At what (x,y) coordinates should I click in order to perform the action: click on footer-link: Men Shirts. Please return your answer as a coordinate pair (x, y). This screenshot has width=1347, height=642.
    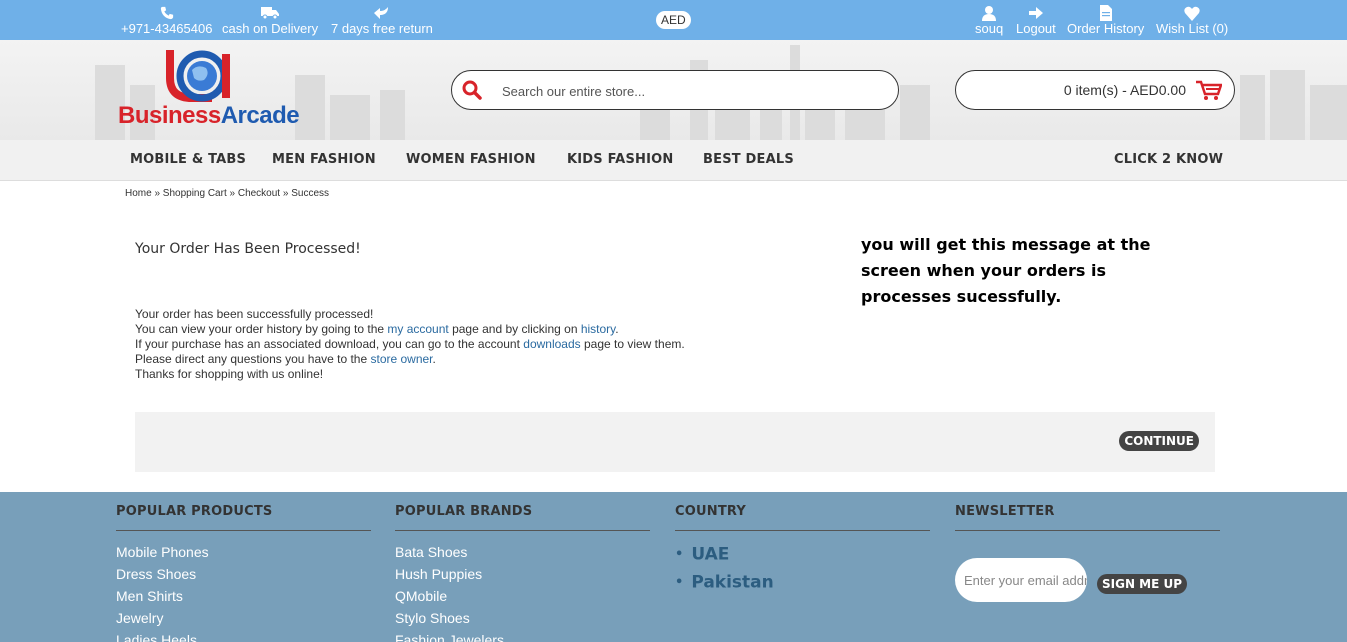
    Looking at the image, I should click on (243, 596).